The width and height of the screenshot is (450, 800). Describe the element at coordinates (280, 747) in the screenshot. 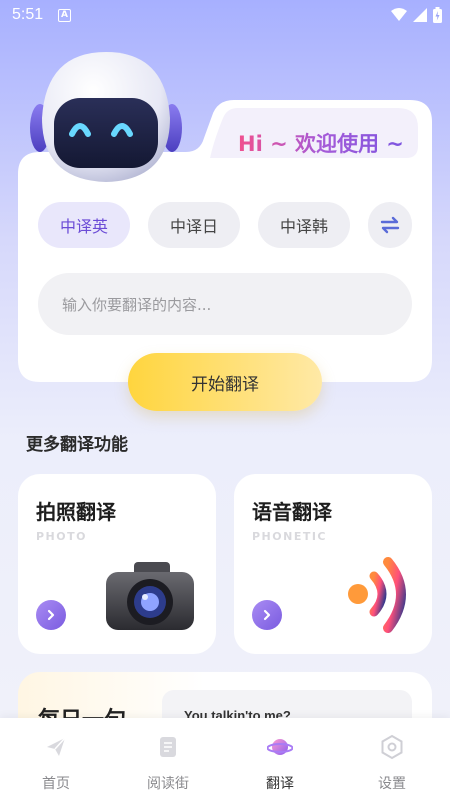

I see `planet-icon` at that location.